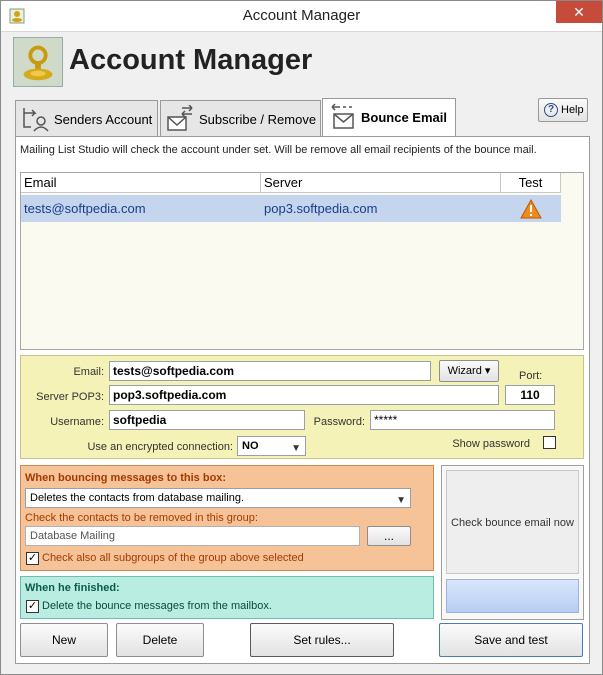 Image resolution: width=603 pixels, height=675 pixels. I want to click on password-field: *****, so click(462, 420).